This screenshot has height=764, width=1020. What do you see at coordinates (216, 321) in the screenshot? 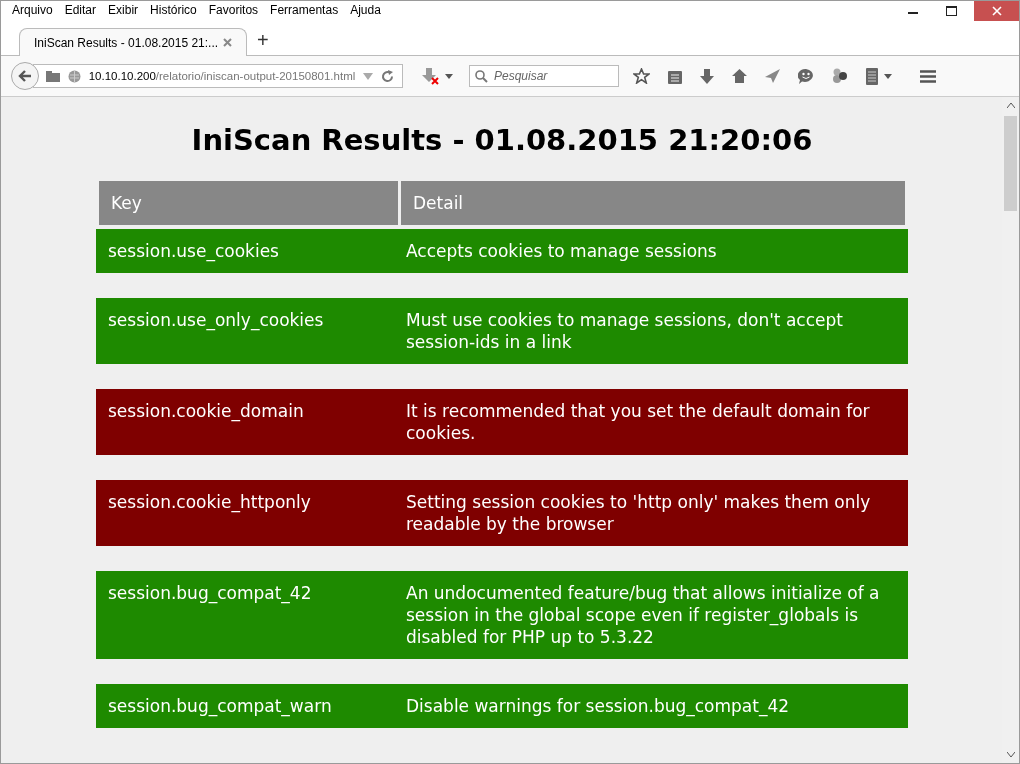
I see `key-cell-text: session.use_only_cookies` at bounding box center [216, 321].